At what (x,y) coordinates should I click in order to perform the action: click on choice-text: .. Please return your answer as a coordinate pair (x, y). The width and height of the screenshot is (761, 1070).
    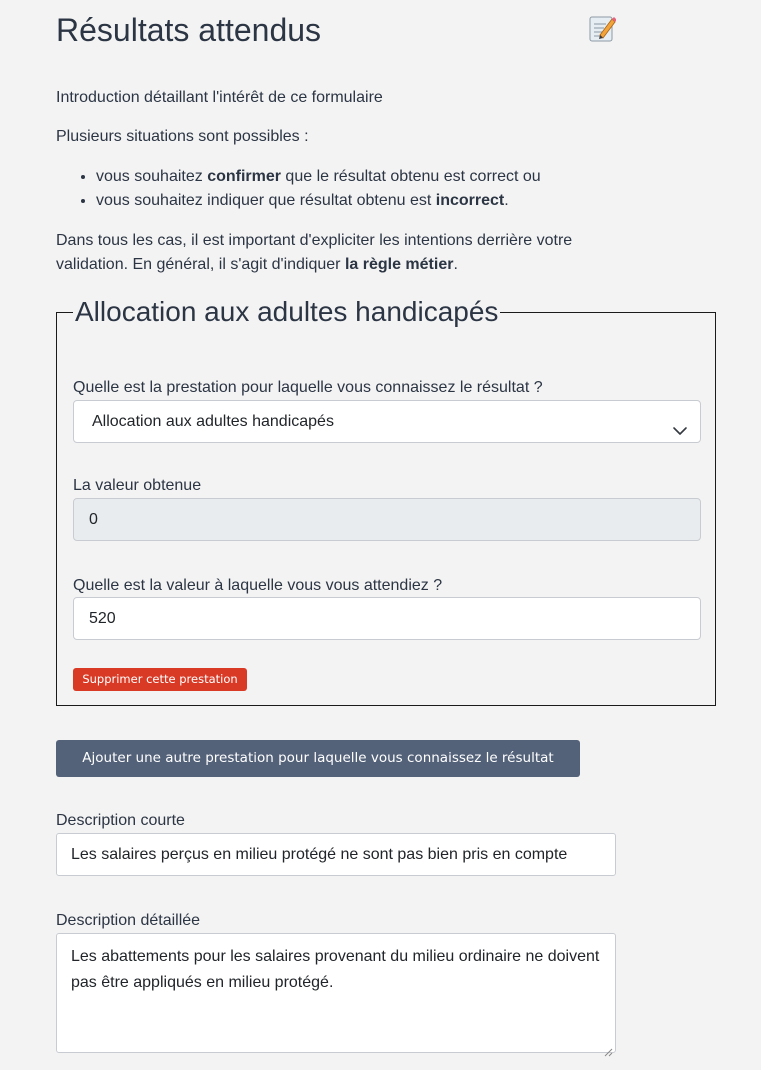
    Looking at the image, I should click on (506, 200).